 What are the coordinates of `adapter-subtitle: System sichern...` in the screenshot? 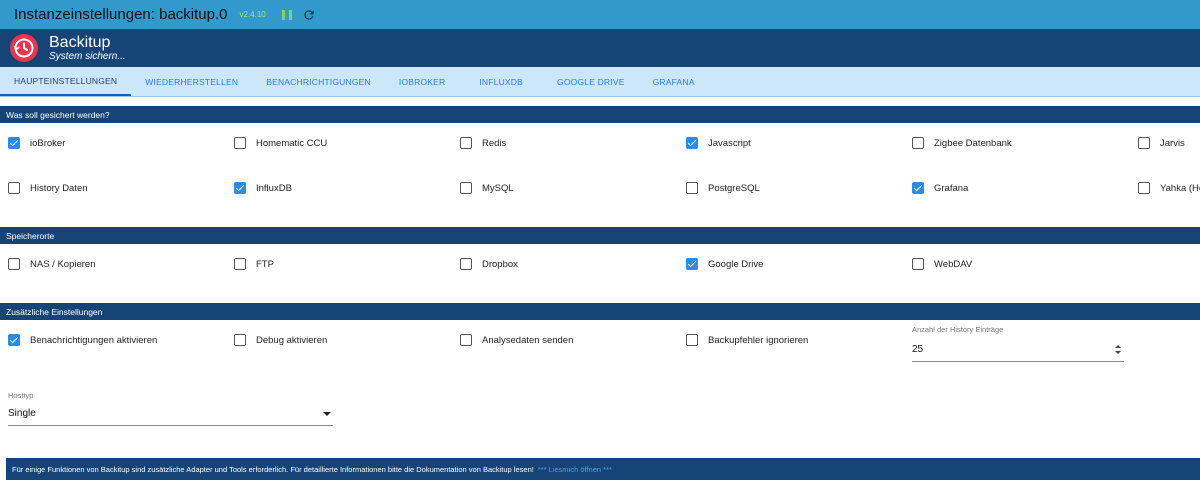 It's located at (87, 56).